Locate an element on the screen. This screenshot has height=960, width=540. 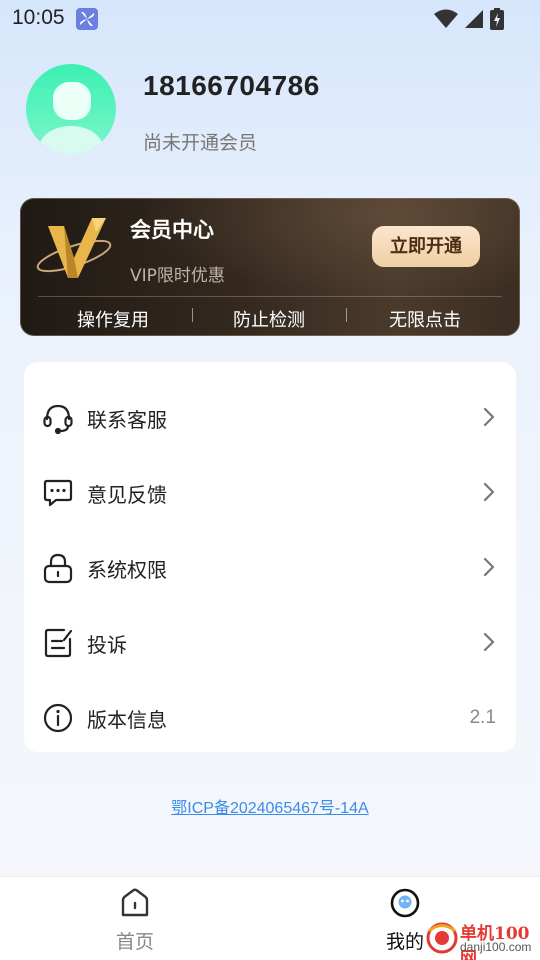
watermark-logo-icon is located at coordinates (442, 938).